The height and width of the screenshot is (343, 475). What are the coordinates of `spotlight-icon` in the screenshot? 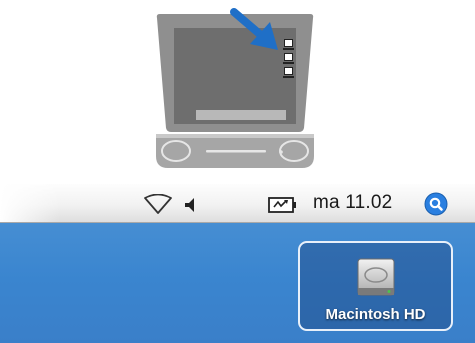 It's located at (436, 206).